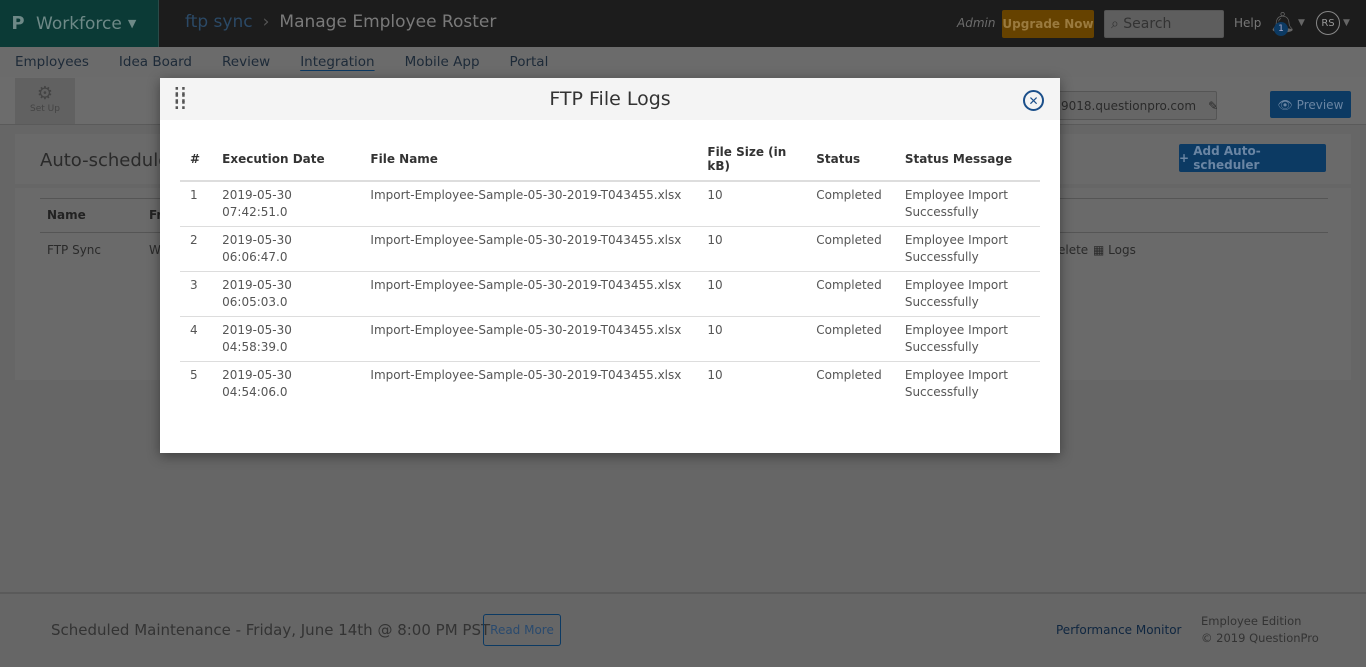  I want to click on nav-integration: Integration, so click(337, 62).